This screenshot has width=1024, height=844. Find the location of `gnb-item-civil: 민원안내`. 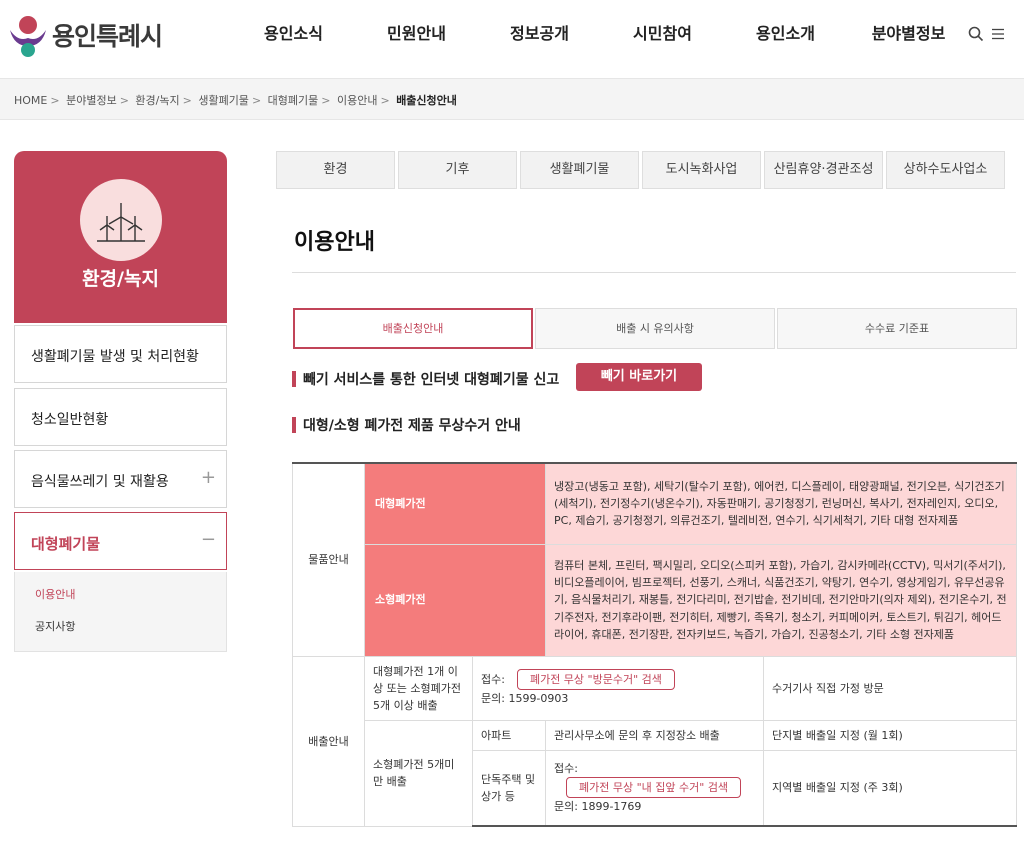

gnb-item-civil: 민원안내 is located at coordinates (416, 32).